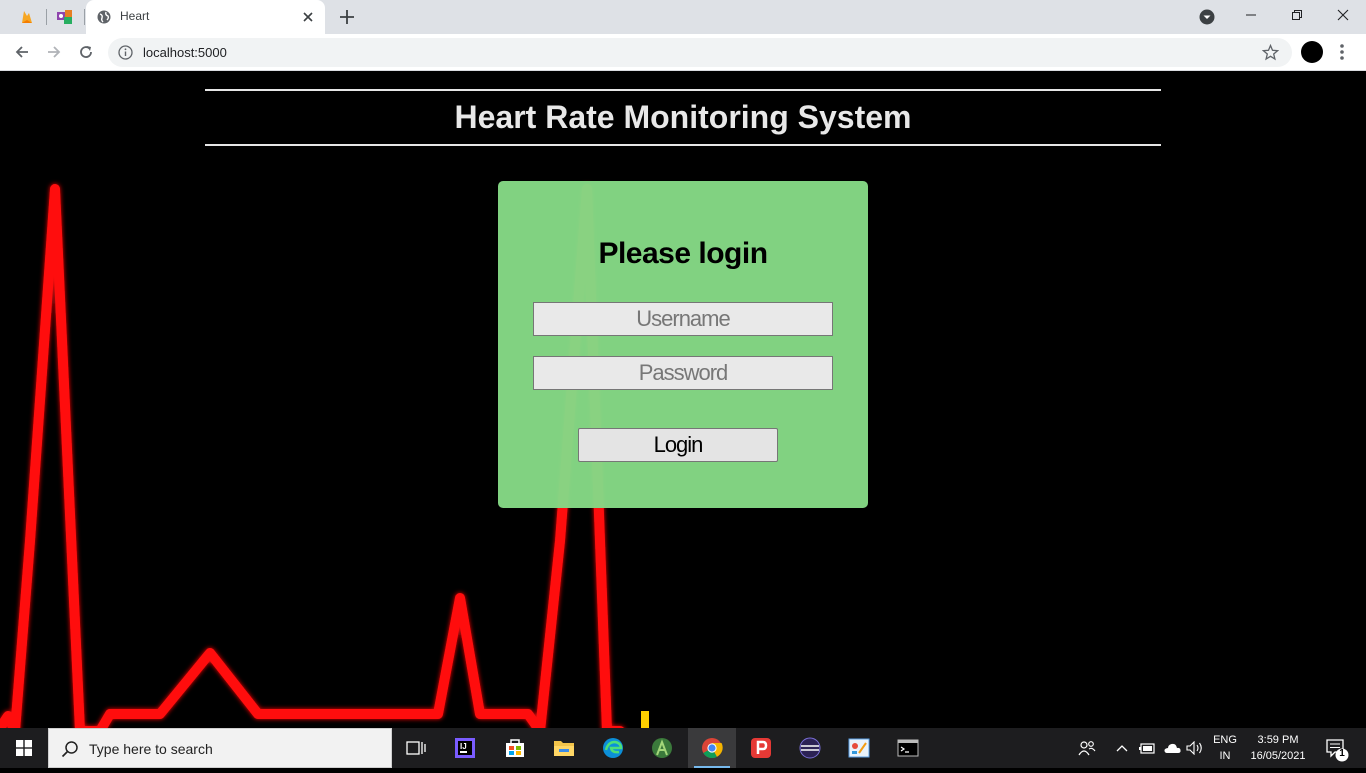 The width and height of the screenshot is (1366, 773). What do you see at coordinates (205, 17) in the screenshot?
I see `tab-heart: Heart` at bounding box center [205, 17].